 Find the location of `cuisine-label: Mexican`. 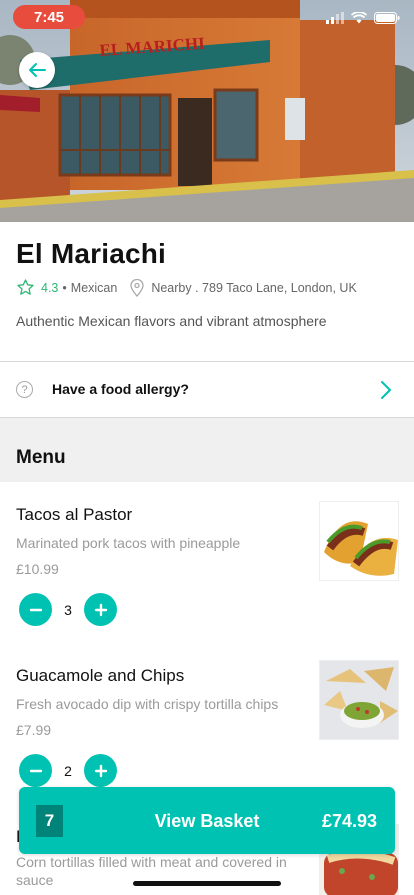

cuisine-label: Mexican is located at coordinates (94, 287).